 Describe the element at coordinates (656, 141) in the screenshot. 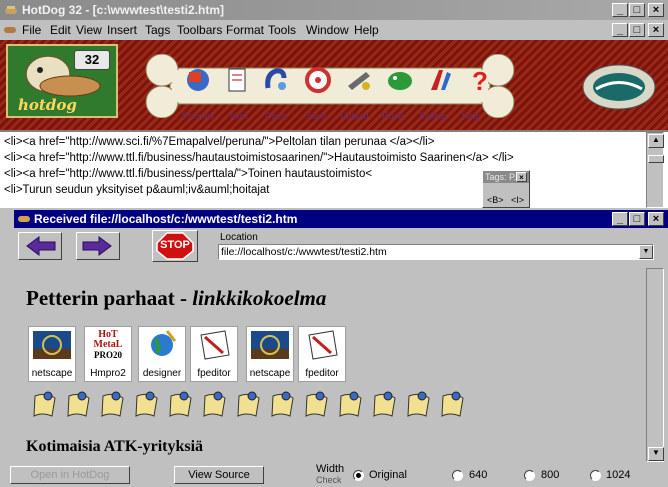

I see `scroll-up-icon: ▲` at that location.